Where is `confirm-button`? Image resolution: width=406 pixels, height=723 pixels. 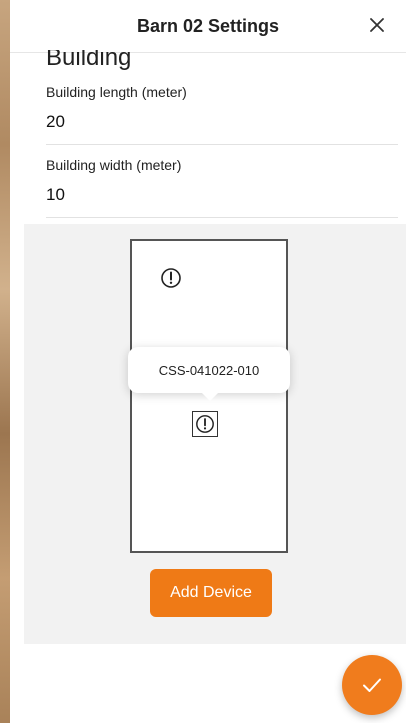 confirm-button is located at coordinates (372, 685).